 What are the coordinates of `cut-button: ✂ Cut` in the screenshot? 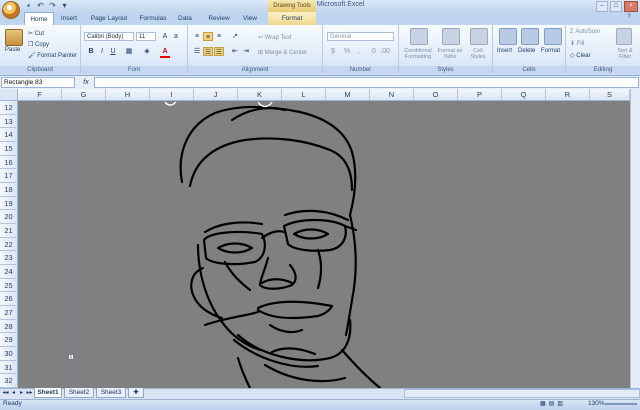 It's located at (36, 33).